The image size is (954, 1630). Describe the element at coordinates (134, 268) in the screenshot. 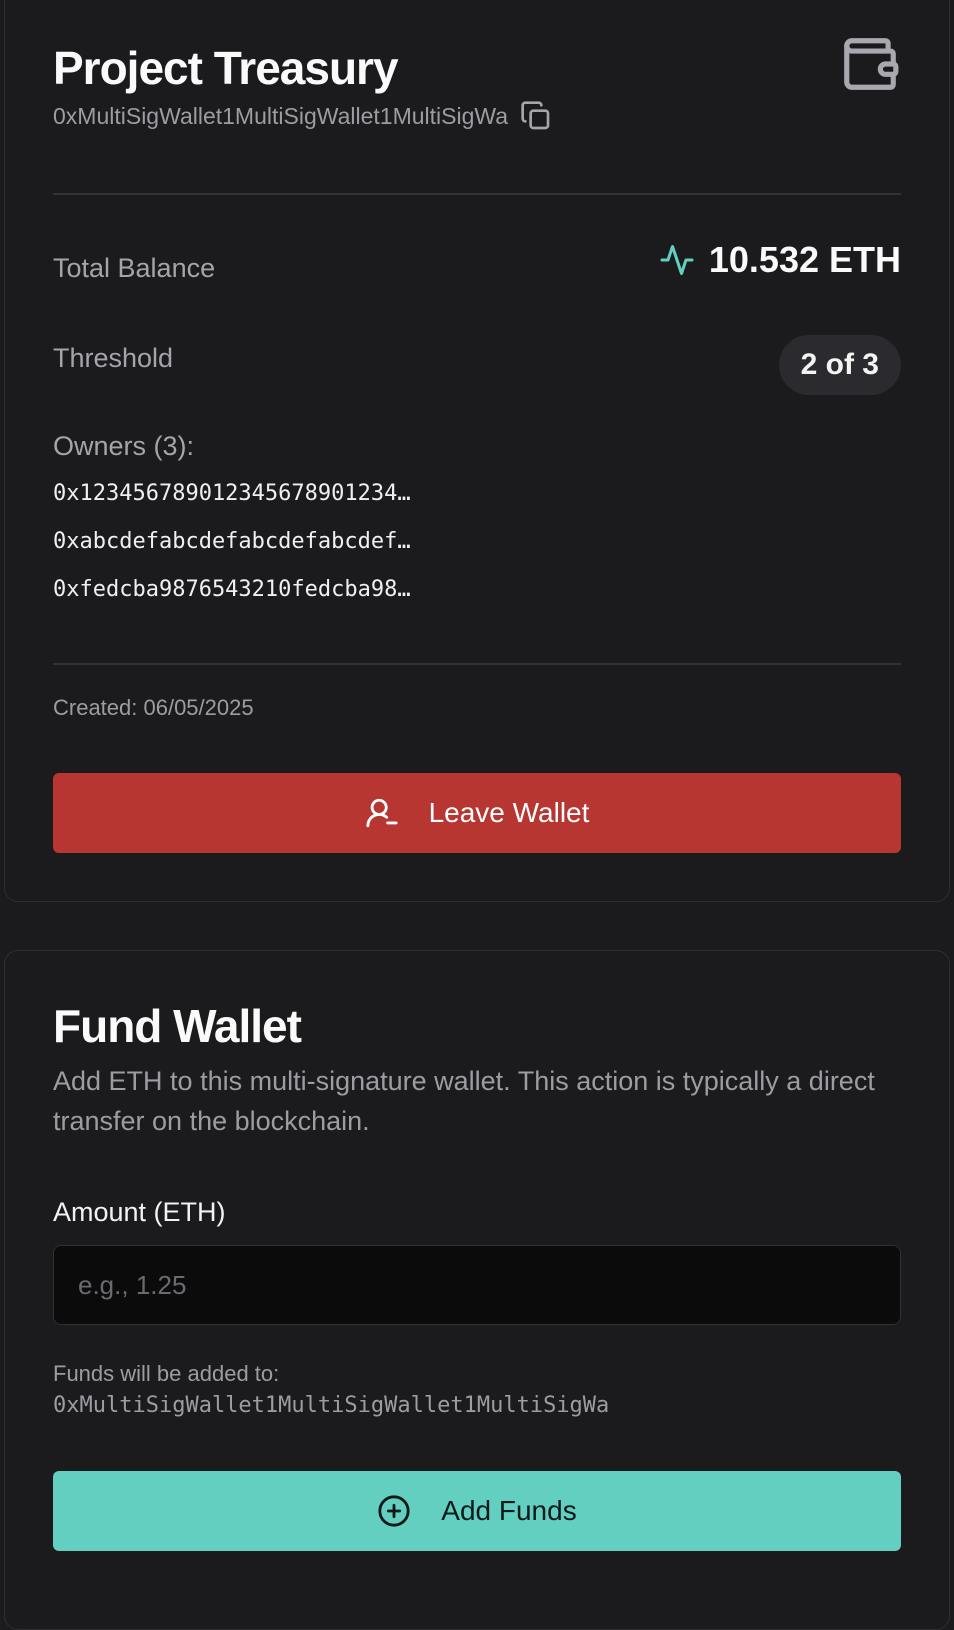

I see `balance-label: Total Balance` at that location.